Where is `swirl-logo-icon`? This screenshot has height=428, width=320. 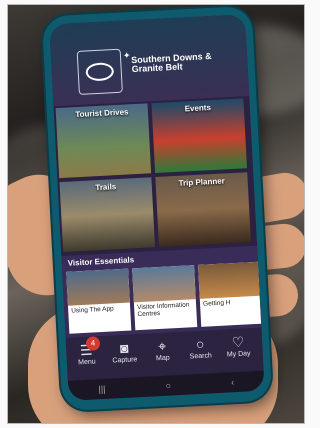
swirl-logo-icon is located at coordinates (100, 72).